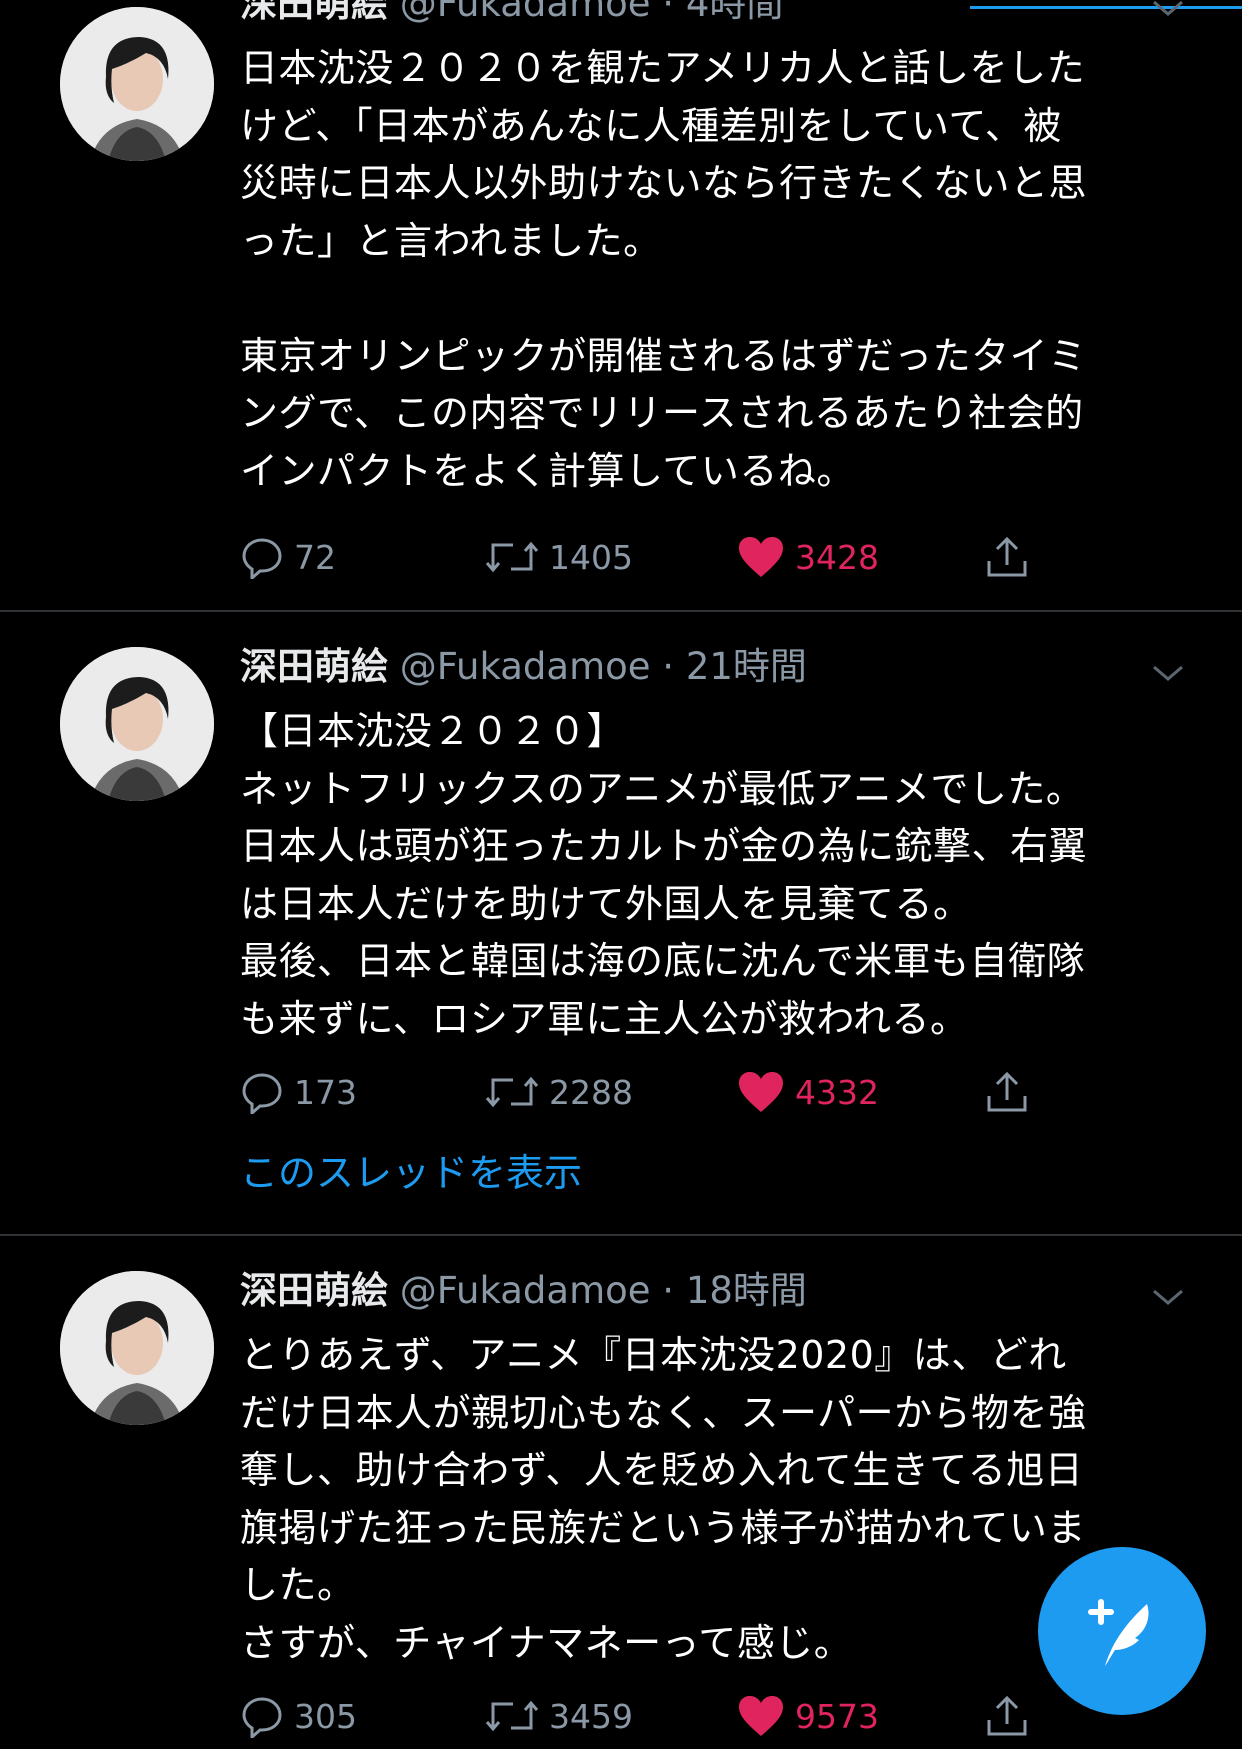  I want to click on like-button: 9573, so click(808, 1716).